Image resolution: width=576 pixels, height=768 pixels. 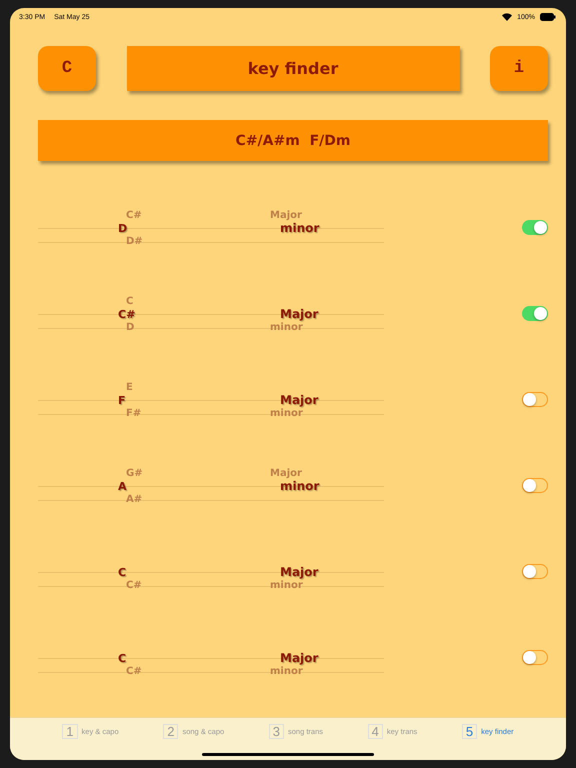 What do you see at coordinates (211, 406) in the screenshot?
I see `key-picker: E F F# Major minor` at bounding box center [211, 406].